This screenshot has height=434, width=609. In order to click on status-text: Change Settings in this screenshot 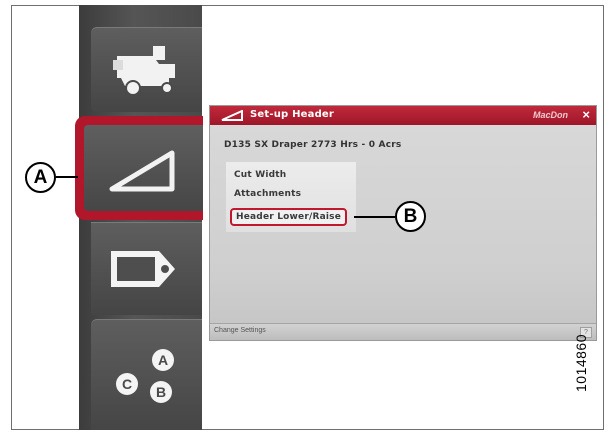, I will do `click(240, 330)`.